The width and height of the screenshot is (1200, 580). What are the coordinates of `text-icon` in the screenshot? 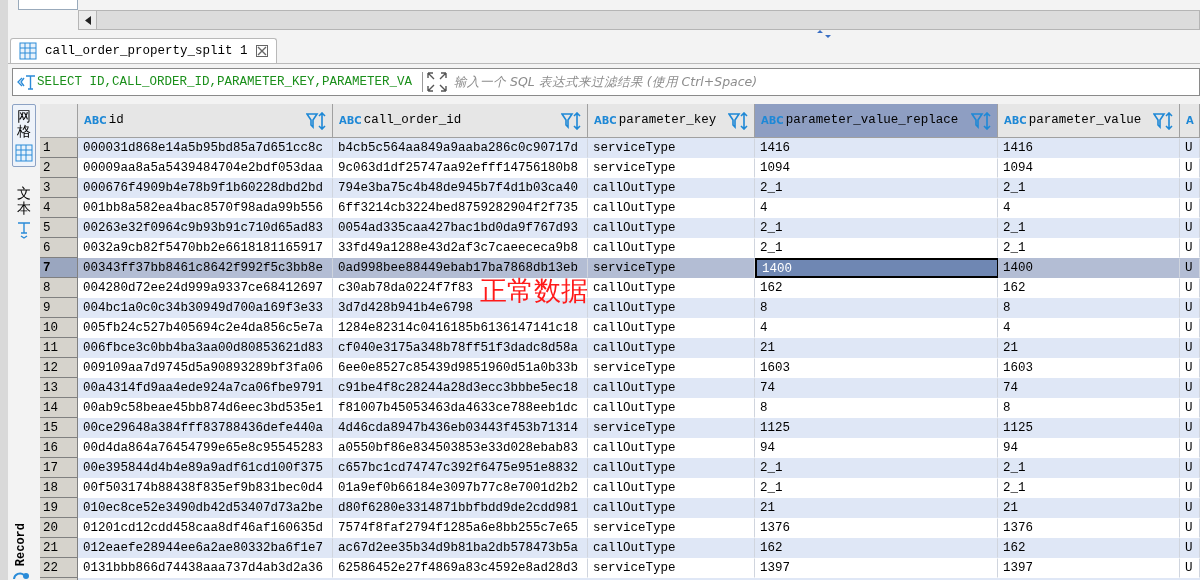 It's located at (24, 229).